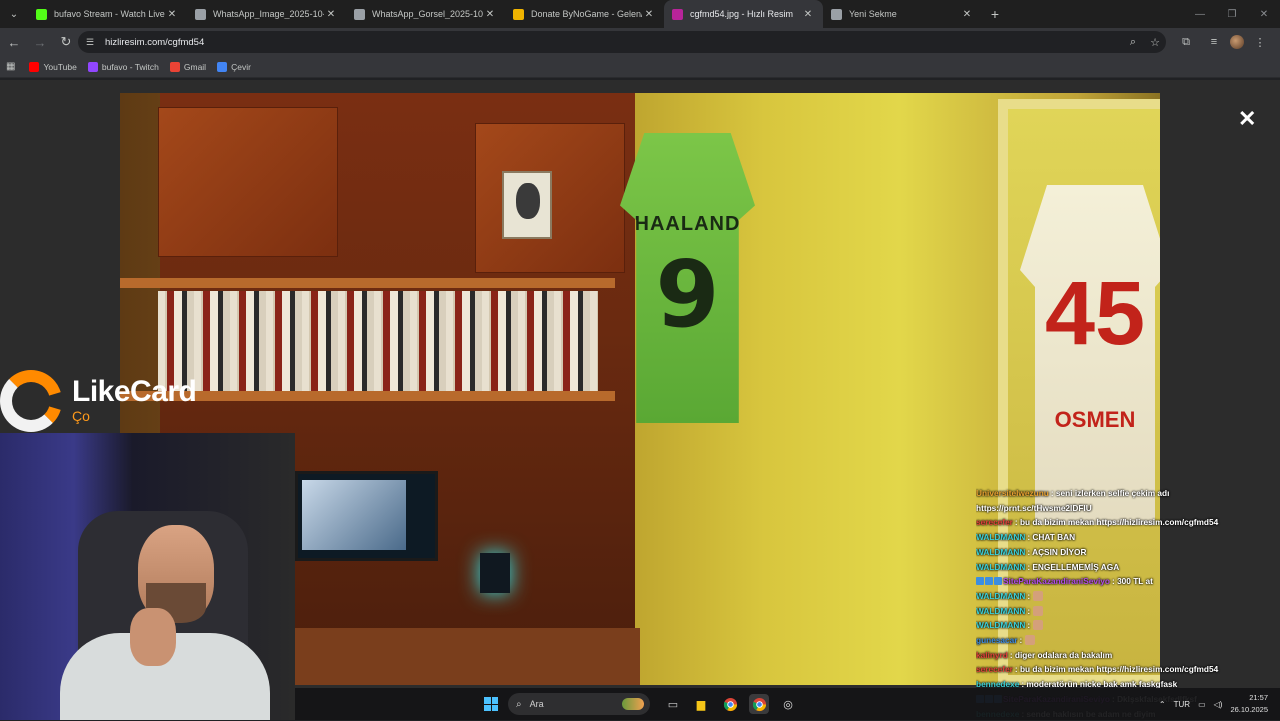 The image size is (1280, 721). What do you see at coordinates (1110, 493) in the screenshot?
I see `chat-text: : seni izlerken selfie çekim adı` at bounding box center [1110, 493].